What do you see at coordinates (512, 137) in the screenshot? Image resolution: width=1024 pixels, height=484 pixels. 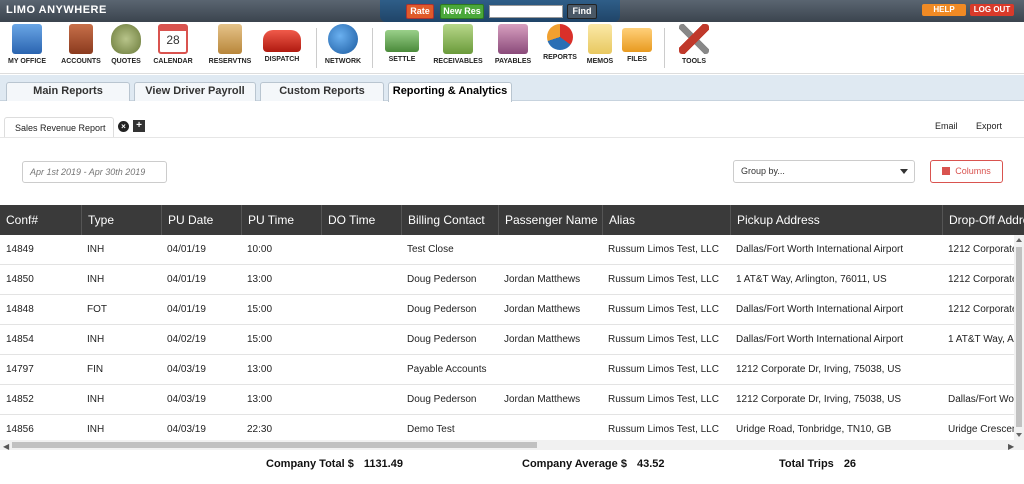 I see `divider` at bounding box center [512, 137].